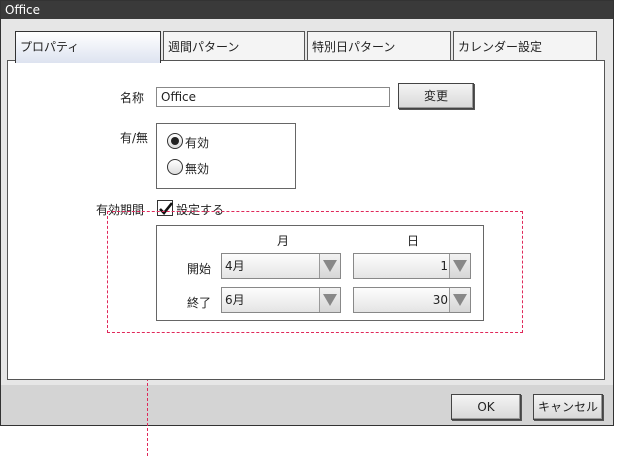 The width and height of the screenshot is (620, 456). Describe the element at coordinates (175, 167) in the screenshot. I see `radio-disabled` at that location.